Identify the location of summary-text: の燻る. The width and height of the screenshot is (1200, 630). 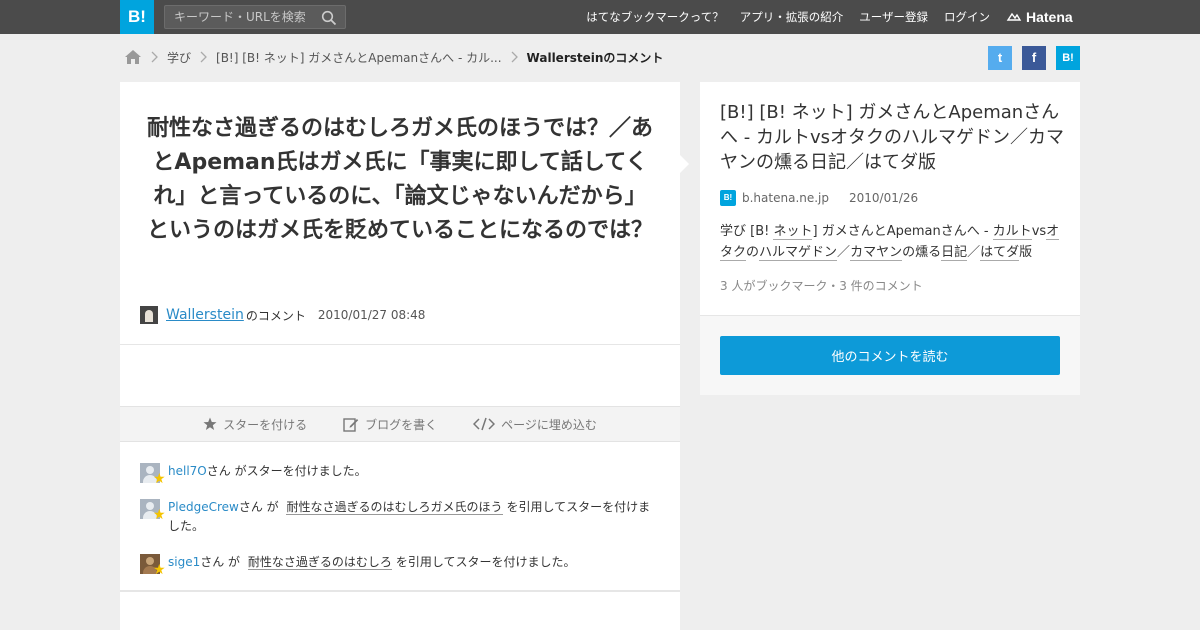
(922, 252).